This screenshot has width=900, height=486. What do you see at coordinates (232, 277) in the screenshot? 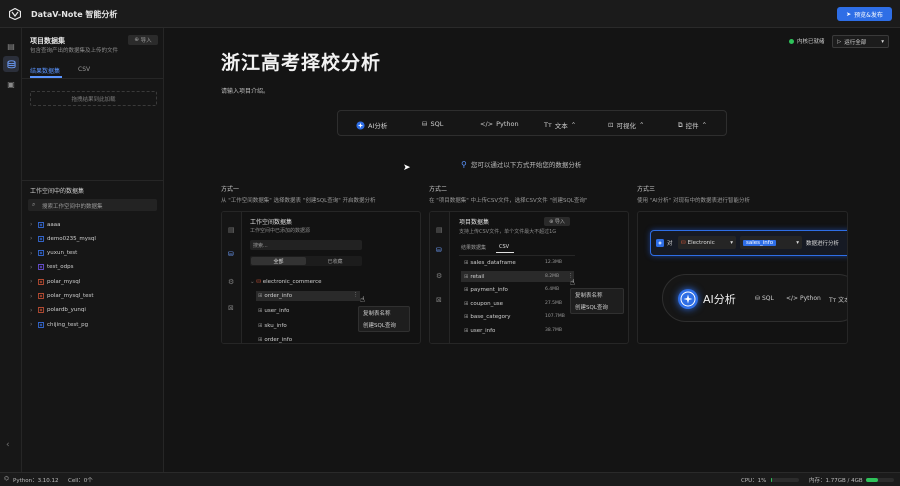
I see `panel-rail: ▤ ⛁ ⚙ ⊠` at bounding box center [232, 277].